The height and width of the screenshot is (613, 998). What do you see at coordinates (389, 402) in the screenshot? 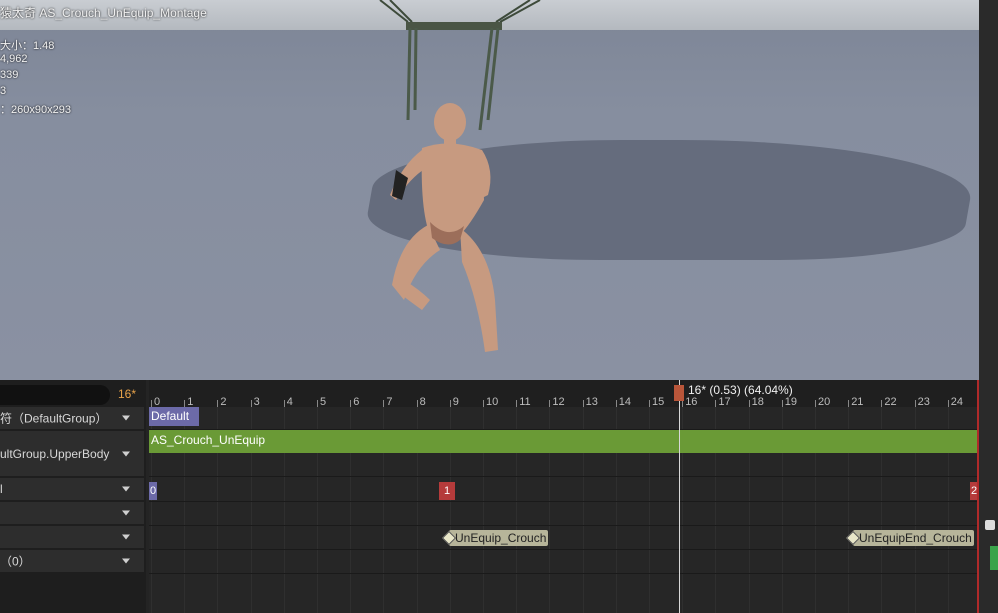
I see `ruler-tick-label: 7` at bounding box center [389, 402].